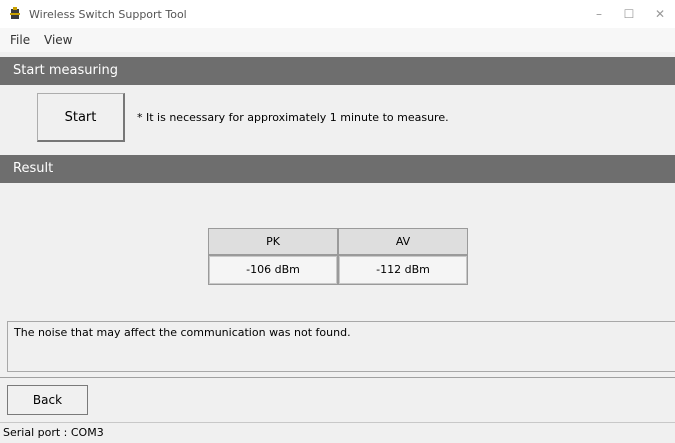  Describe the element at coordinates (403, 241) in the screenshot. I see `av-column-header: AV` at that location.